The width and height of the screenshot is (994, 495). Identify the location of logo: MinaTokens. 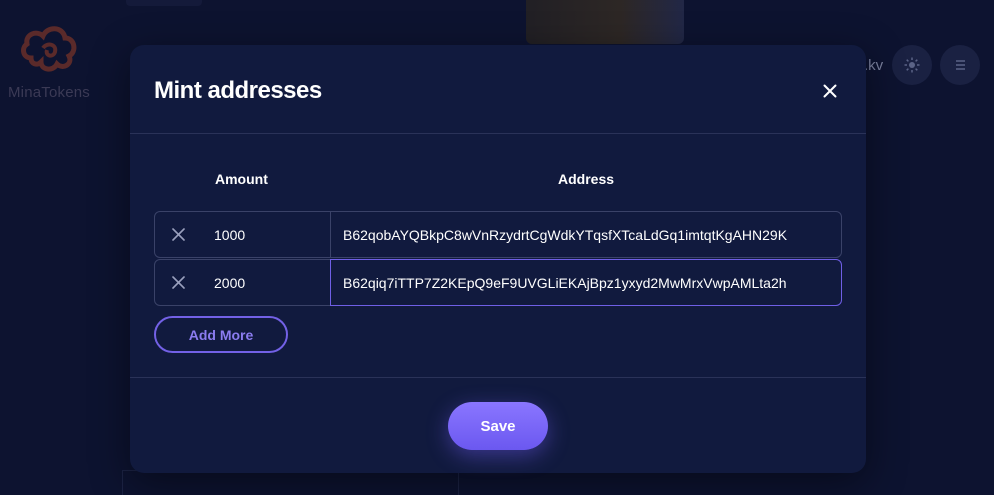
(49, 59).